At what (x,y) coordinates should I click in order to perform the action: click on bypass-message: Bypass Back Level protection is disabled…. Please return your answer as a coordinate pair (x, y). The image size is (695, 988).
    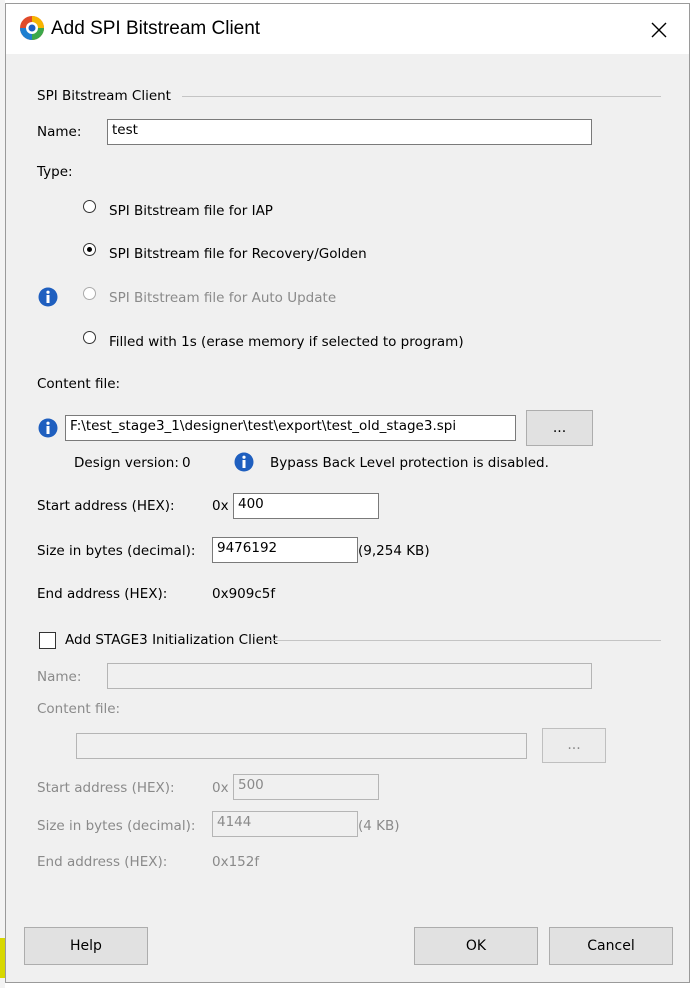
    Looking at the image, I should click on (409, 463).